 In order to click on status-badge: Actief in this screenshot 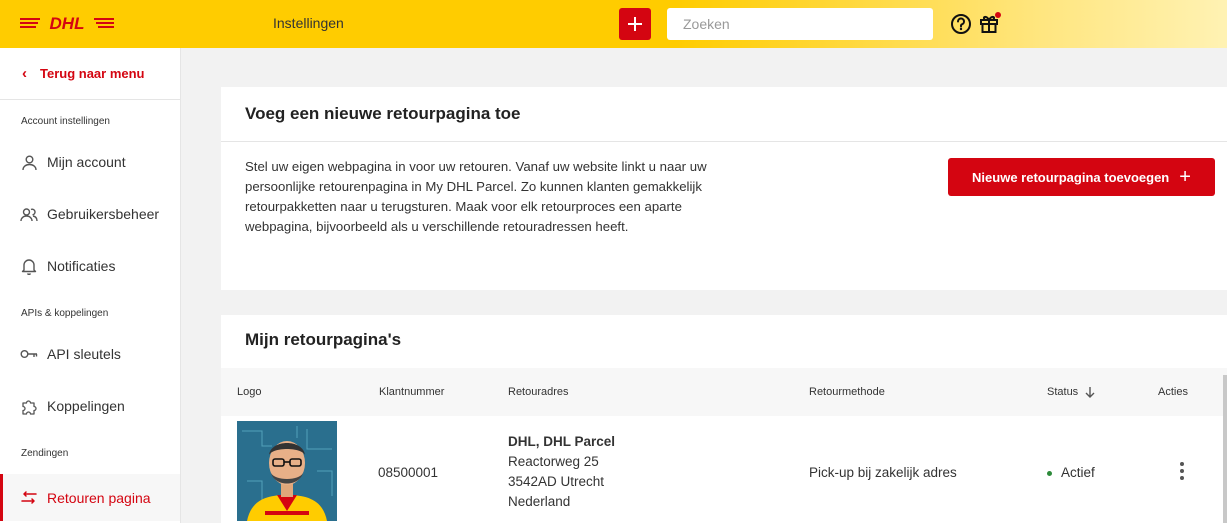, I will do `click(1071, 472)`.